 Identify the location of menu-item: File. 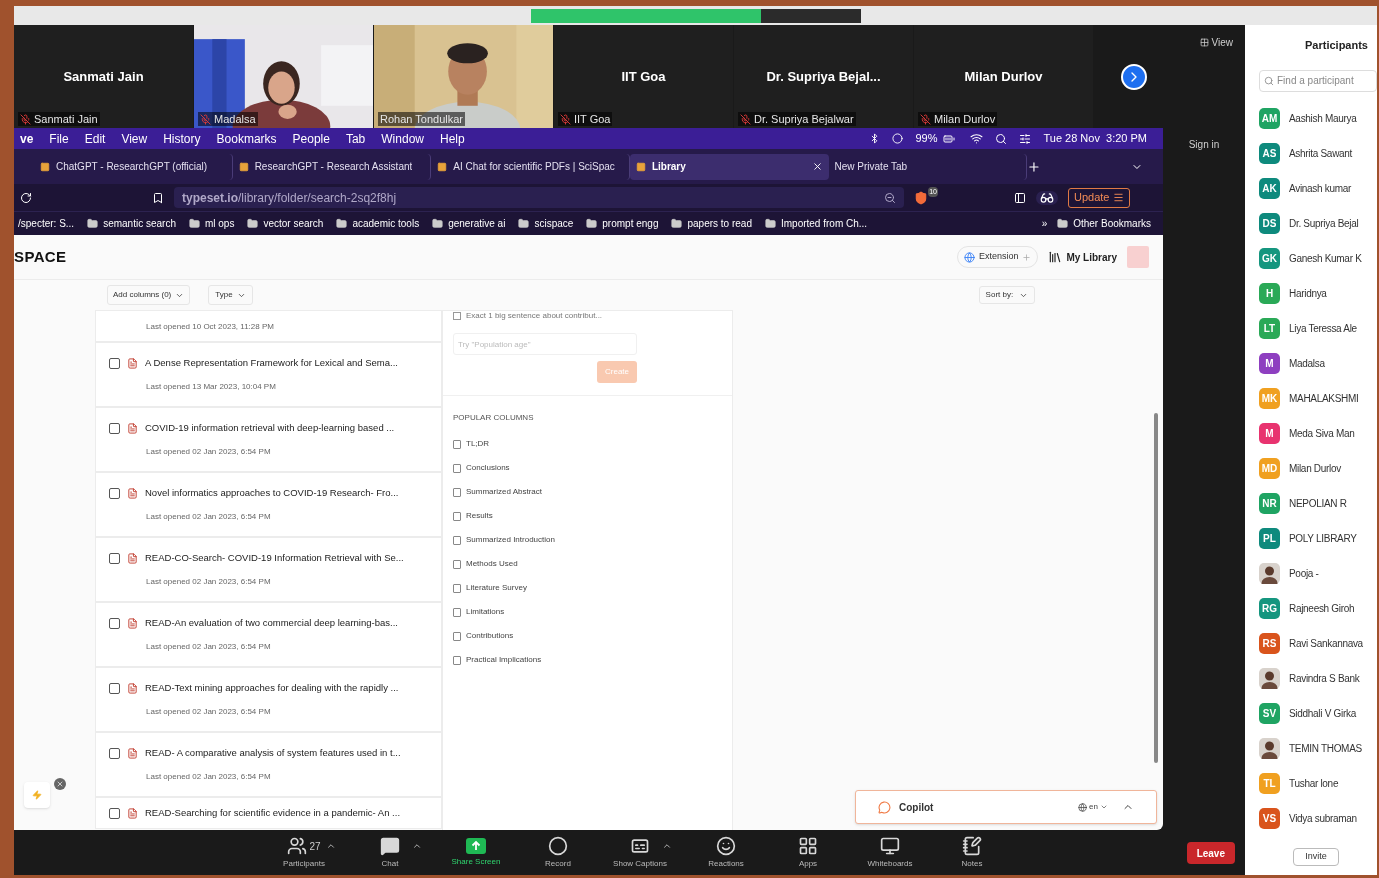
(59, 138).